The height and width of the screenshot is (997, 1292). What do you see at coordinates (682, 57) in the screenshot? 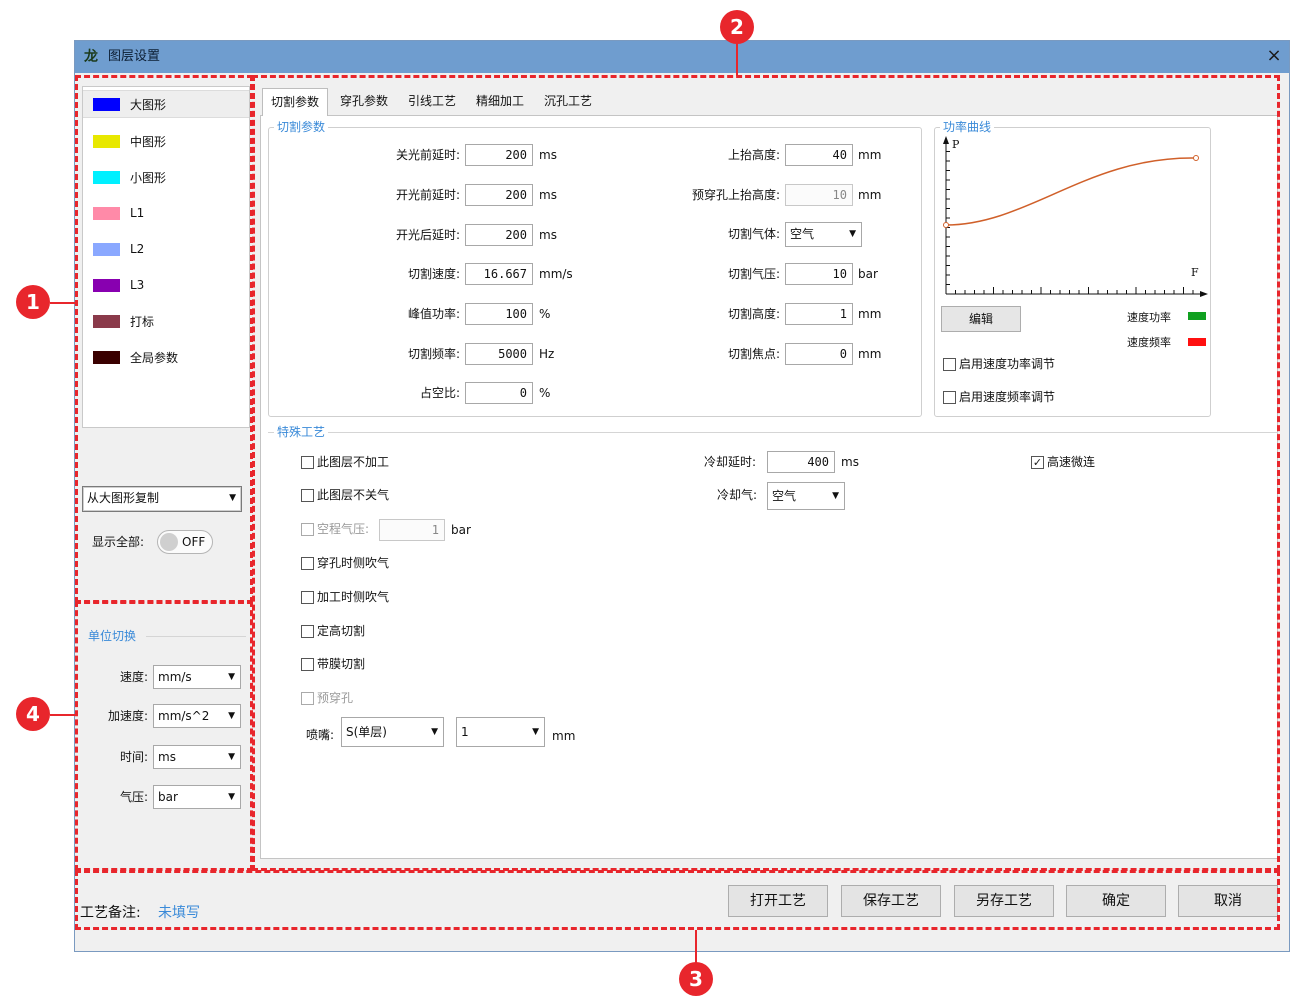
I see `title-bar` at bounding box center [682, 57].